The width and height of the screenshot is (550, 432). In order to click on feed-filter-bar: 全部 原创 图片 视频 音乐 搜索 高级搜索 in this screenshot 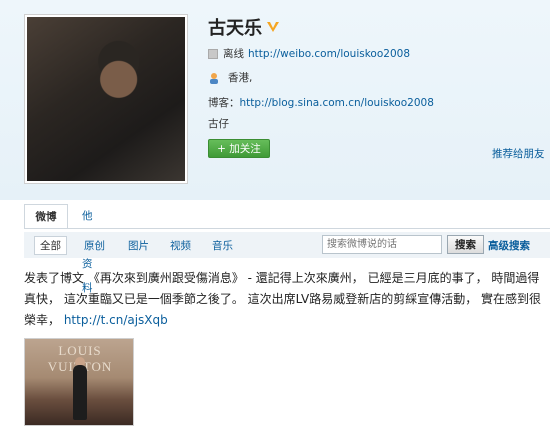, I will do `click(287, 245)`.